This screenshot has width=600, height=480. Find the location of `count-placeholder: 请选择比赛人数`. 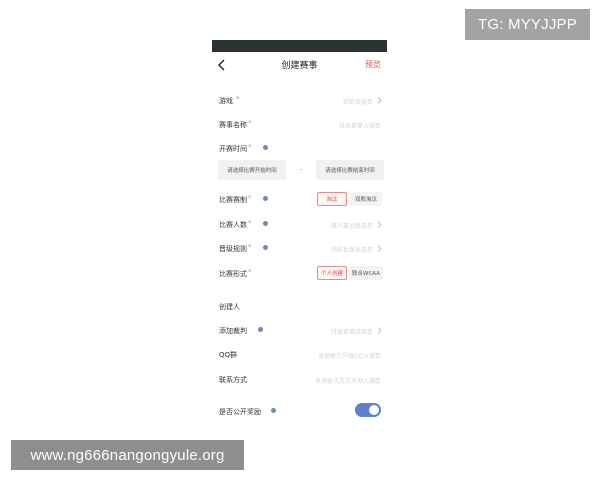

count-placeholder: 请选择比赛人数 is located at coordinates (351, 226).